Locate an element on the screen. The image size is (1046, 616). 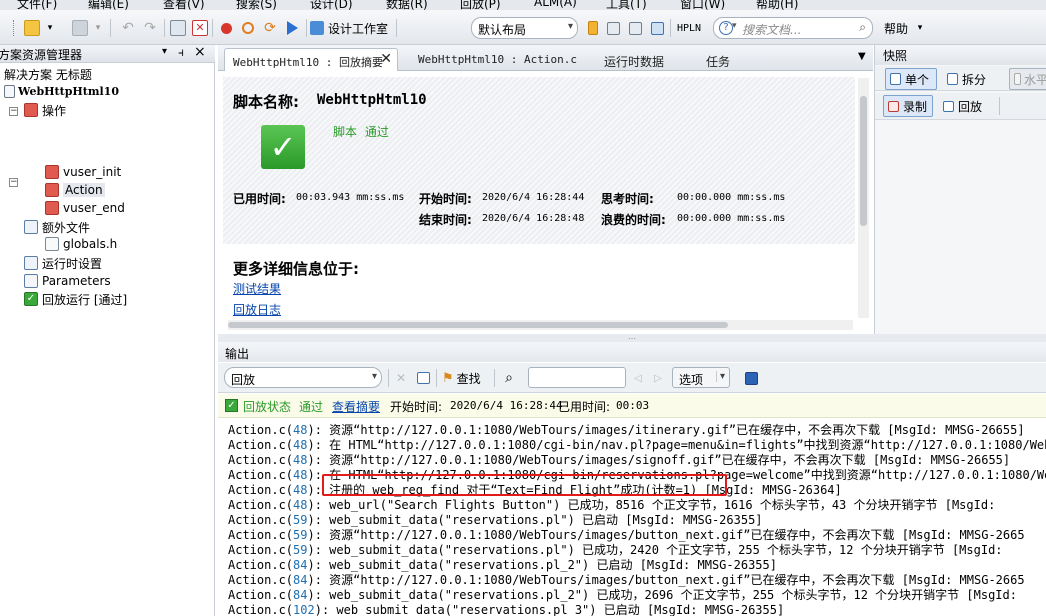
tree-extra-files: 额外文件 is located at coordinates (57, 227).